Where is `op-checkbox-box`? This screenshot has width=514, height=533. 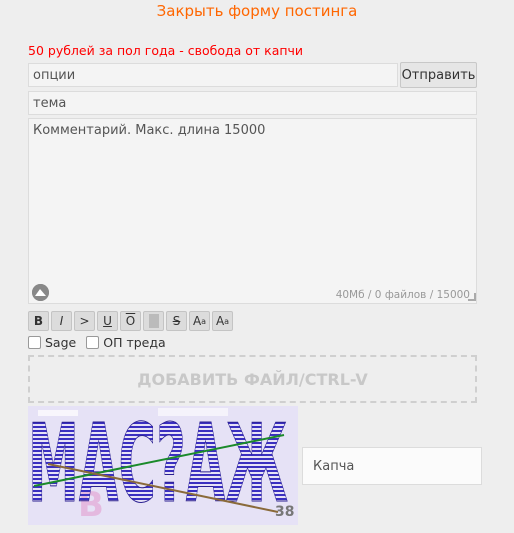 op-checkbox-box is located at coordinates (93, 342).